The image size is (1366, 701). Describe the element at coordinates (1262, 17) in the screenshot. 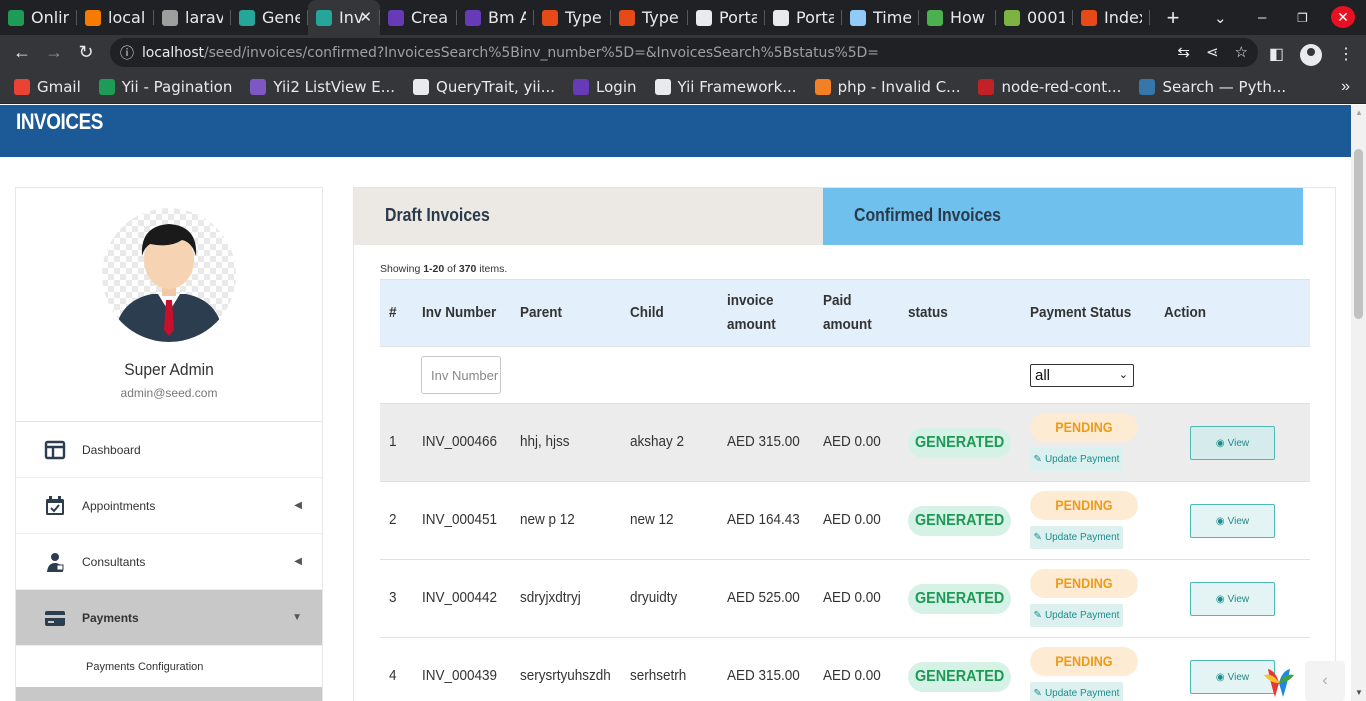

I see `minimize-icon: –` at that location.